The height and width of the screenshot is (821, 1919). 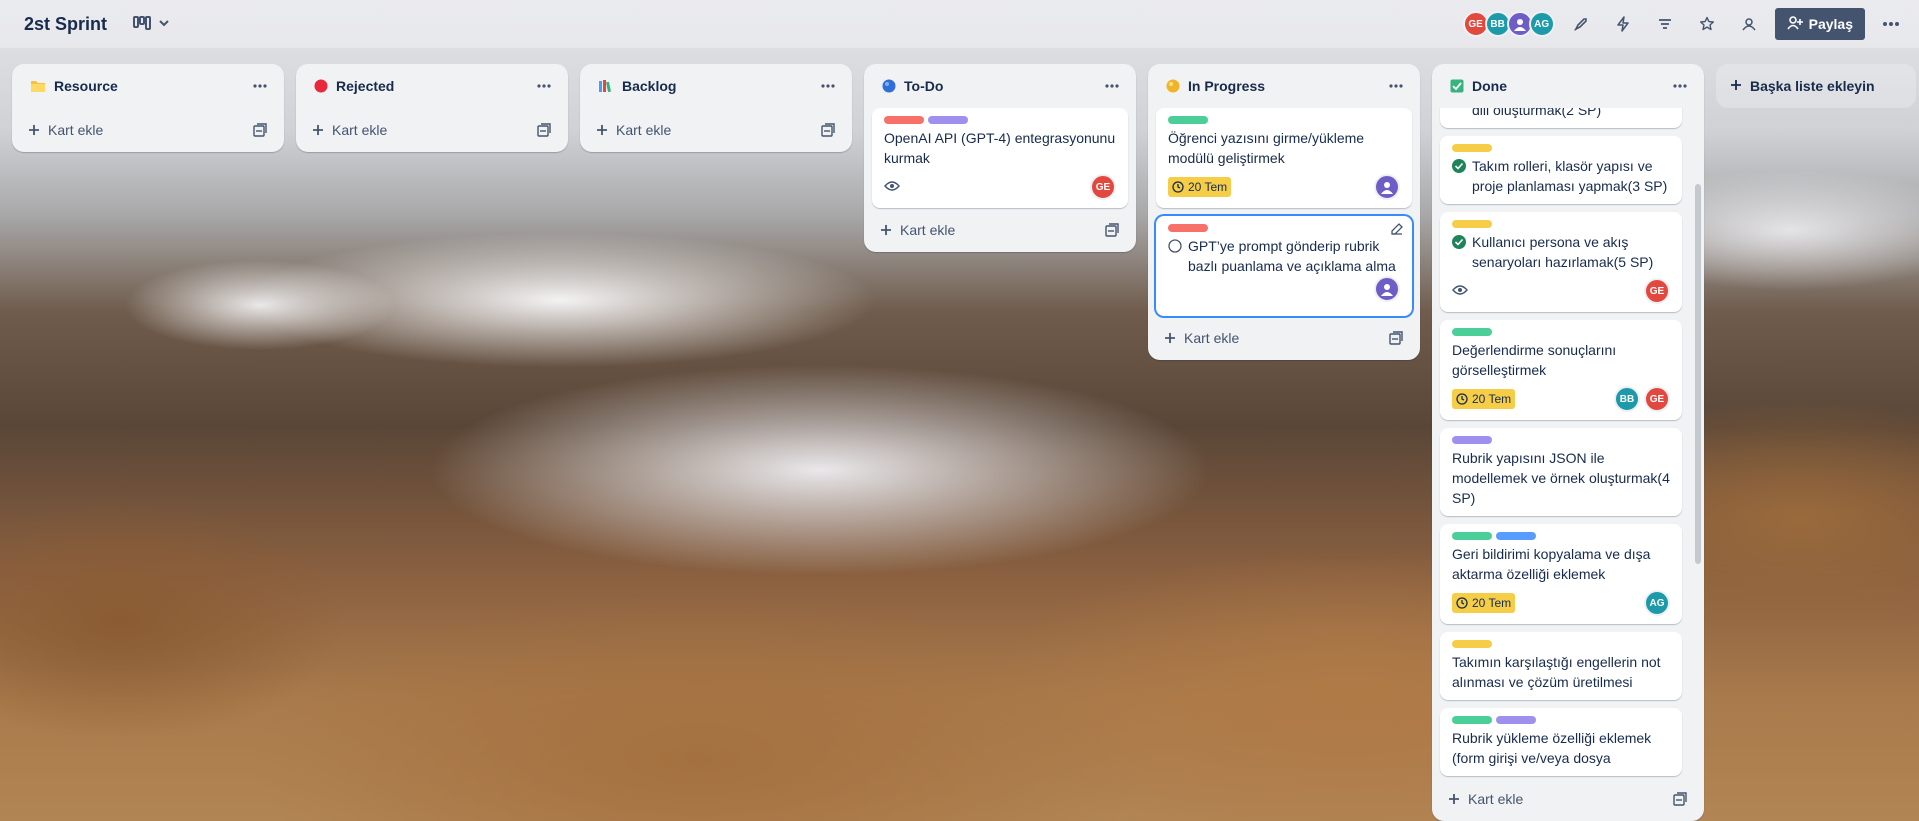 What do you see at coordinates (1175, 247) in the screenshot?
I see `complete-circle-icon` at bounding box center [1175, 247].